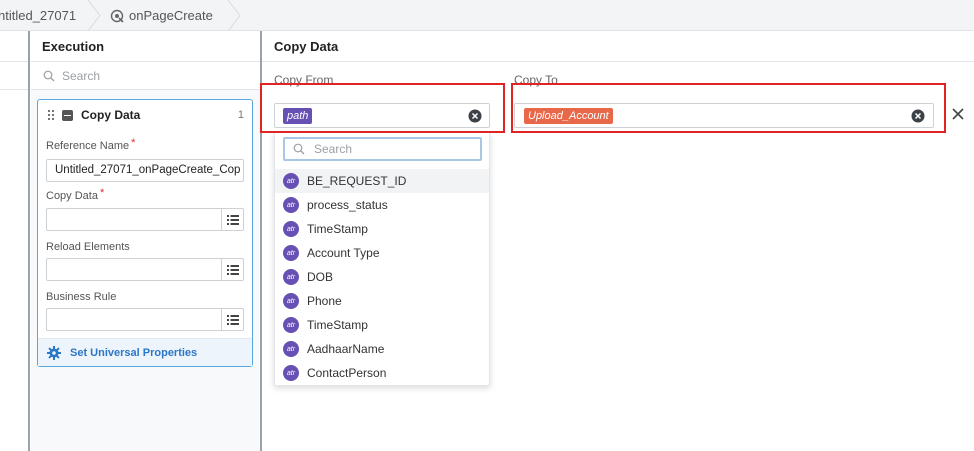 Image resolution: width=974 pixels, height=451 pixels. I want to click on left-strip-header, so click(14, 46).